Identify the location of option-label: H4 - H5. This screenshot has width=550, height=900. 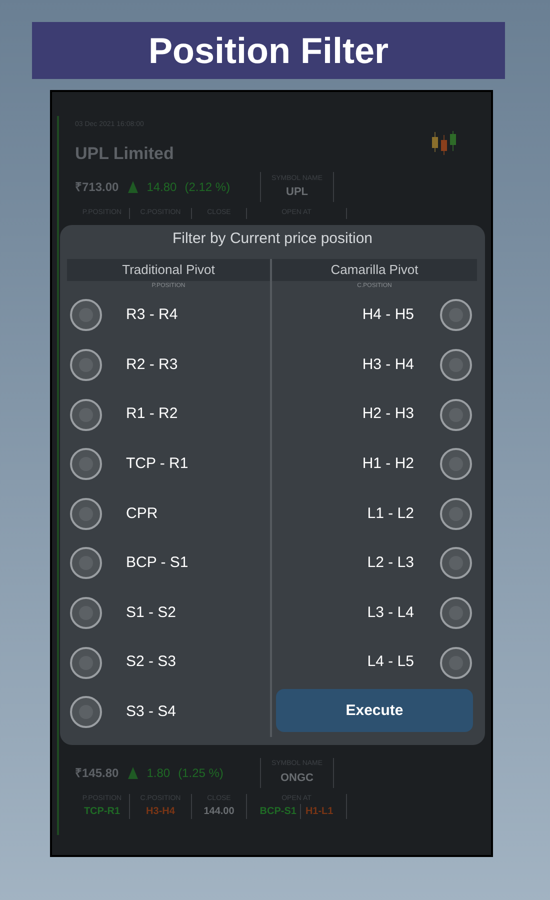
(388, 315).